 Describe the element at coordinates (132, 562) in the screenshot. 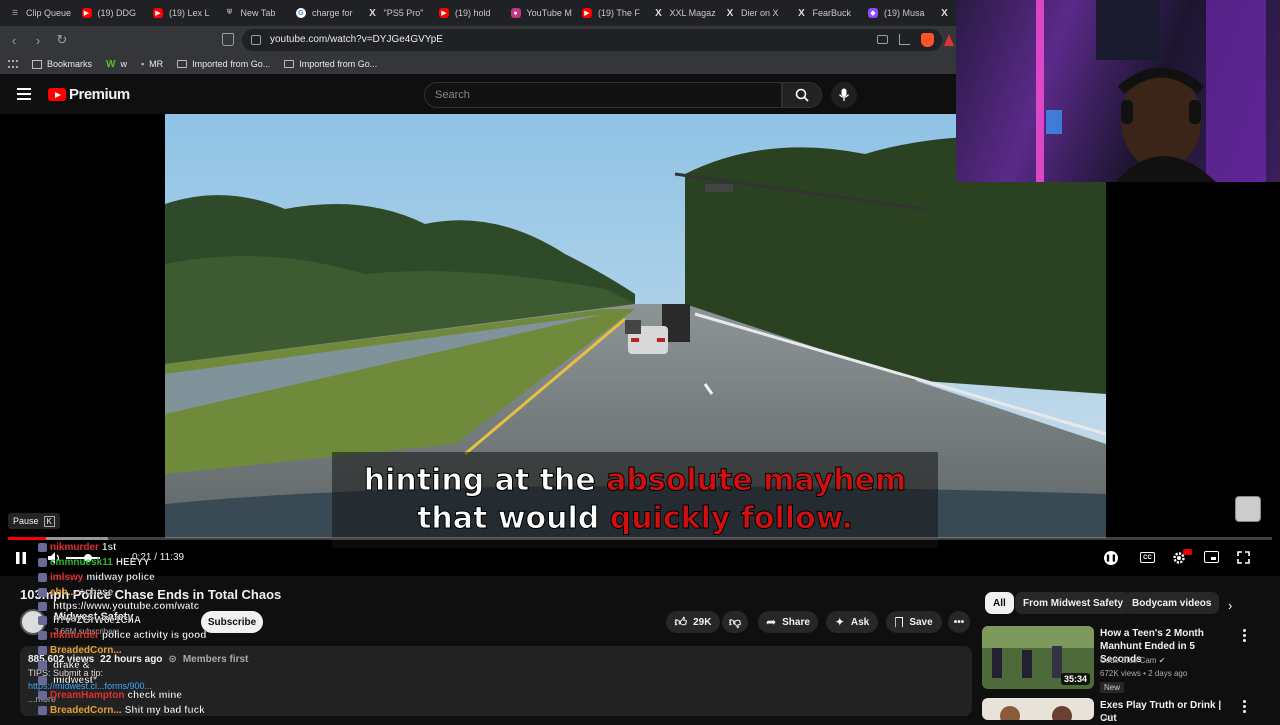

I see `chat-text: HEEYY` at that location.